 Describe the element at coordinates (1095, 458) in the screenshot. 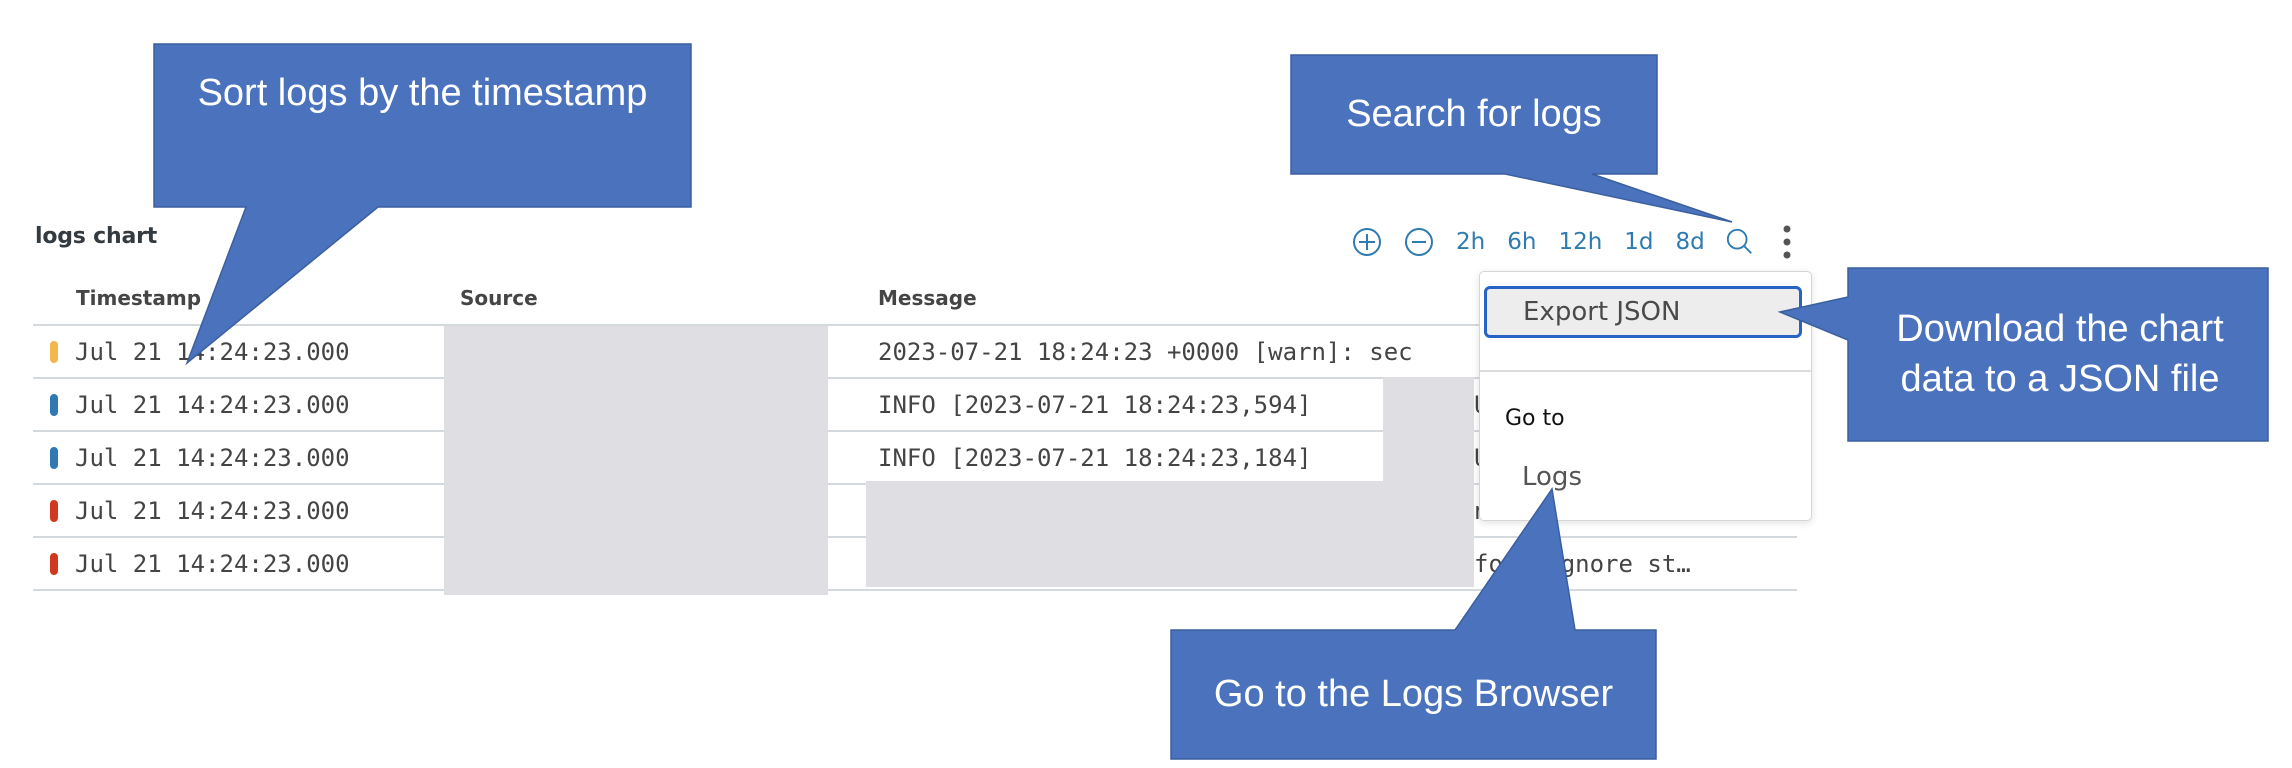

I see `message-cell: INFO [2023-07-21 18:24:23,184]` at that location.